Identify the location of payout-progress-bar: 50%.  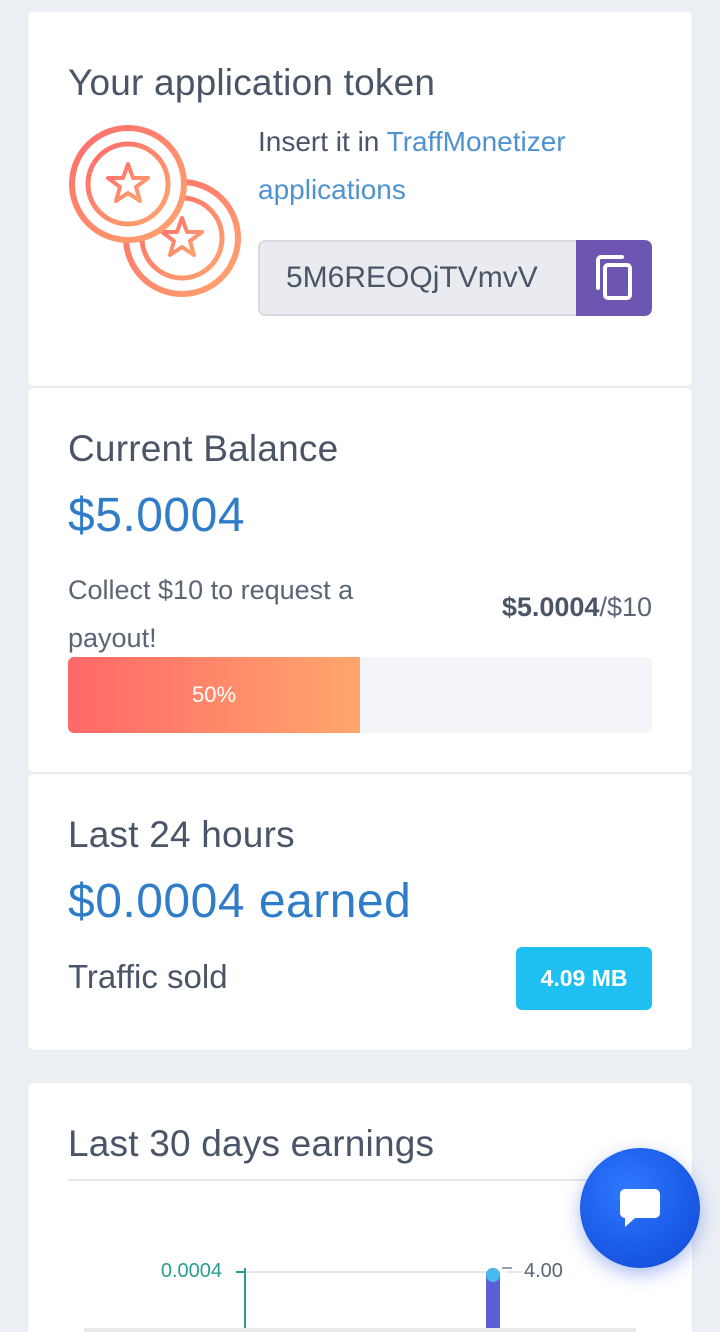
(360, 695).